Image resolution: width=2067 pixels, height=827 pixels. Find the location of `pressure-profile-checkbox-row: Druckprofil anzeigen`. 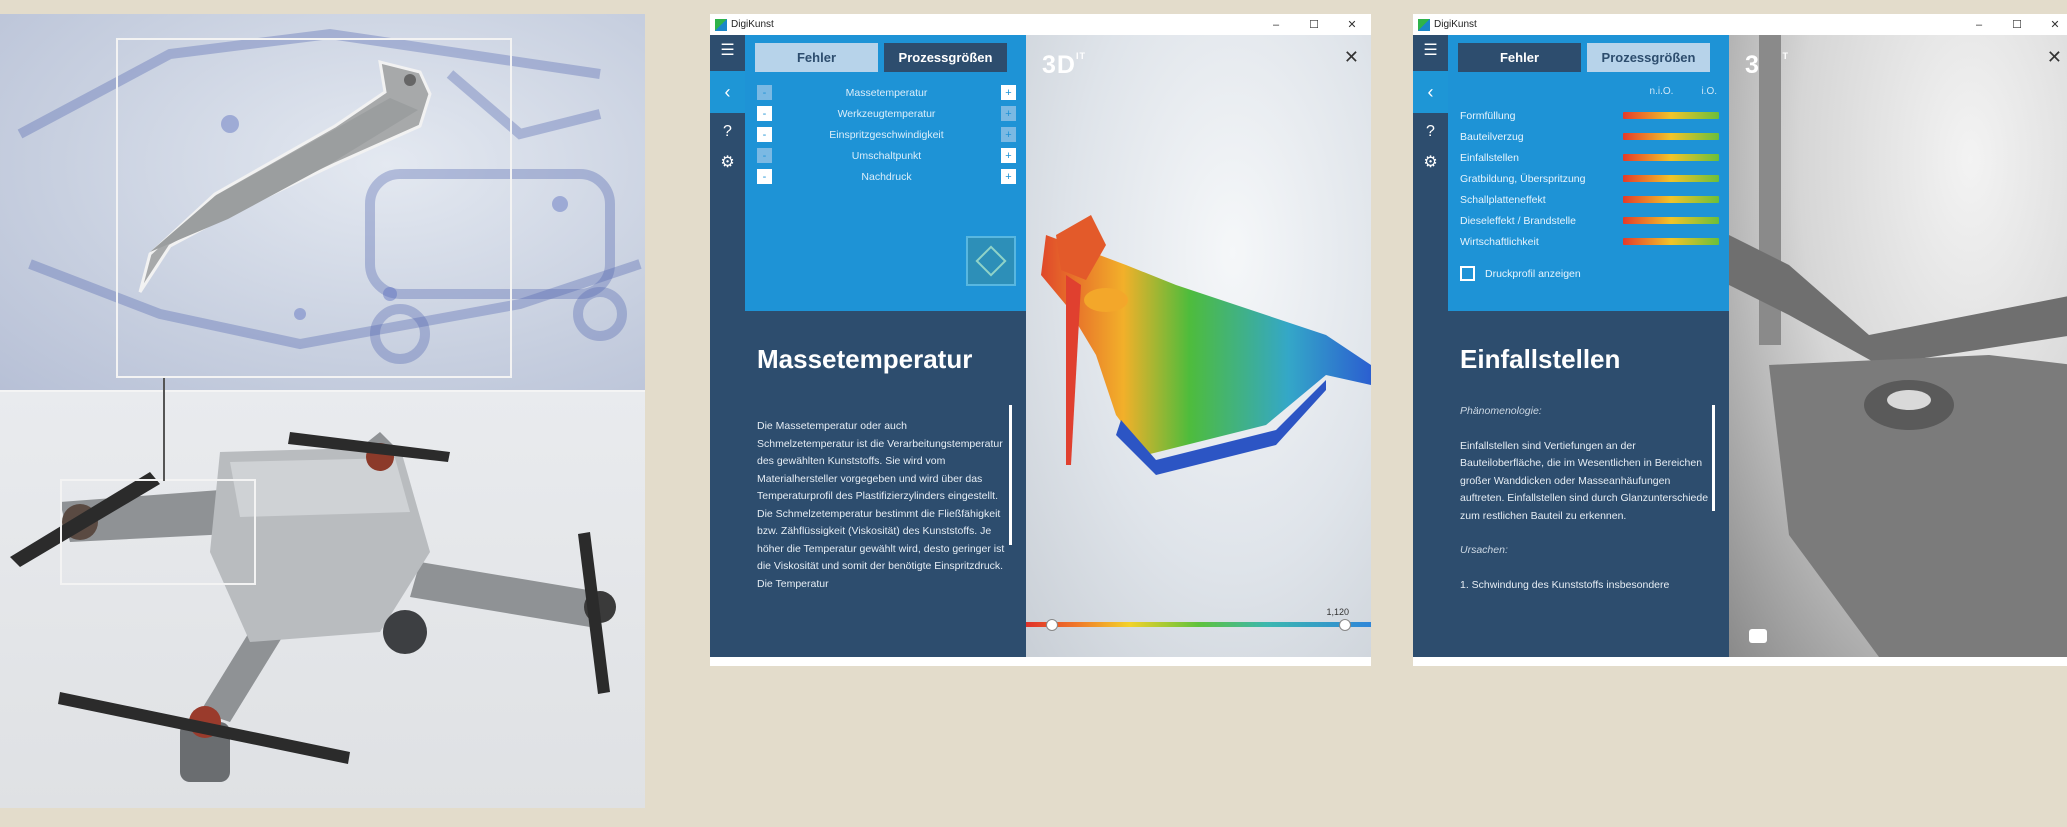

pressure-profile-checkbox-row: Druckprofil anzeigen is located at coordinates (1588, 266).